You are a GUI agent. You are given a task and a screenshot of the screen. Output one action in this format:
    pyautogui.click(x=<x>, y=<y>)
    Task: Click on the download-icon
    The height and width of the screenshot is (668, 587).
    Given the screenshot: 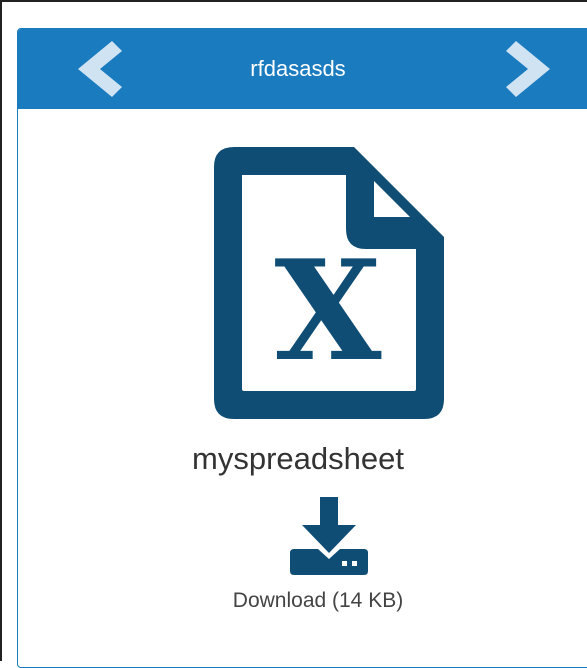 What is the action you would take?
    pyautogui.click(x=329, y=538)
    